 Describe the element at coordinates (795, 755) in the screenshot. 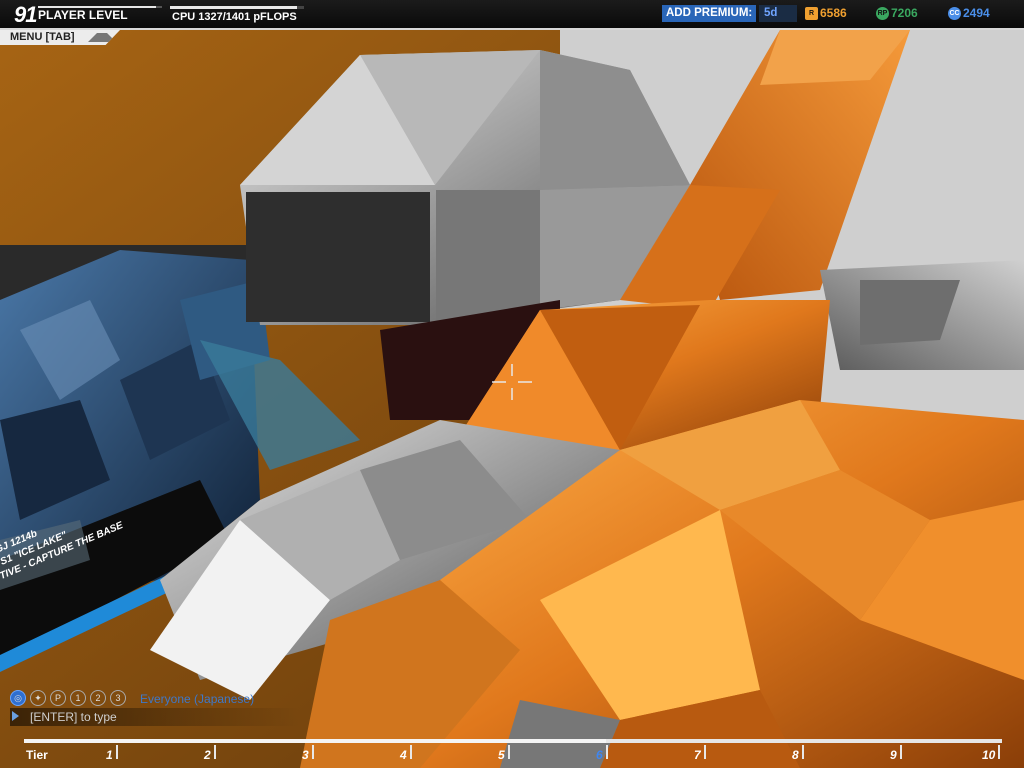

I see `tier-number-8: 8` at that location.